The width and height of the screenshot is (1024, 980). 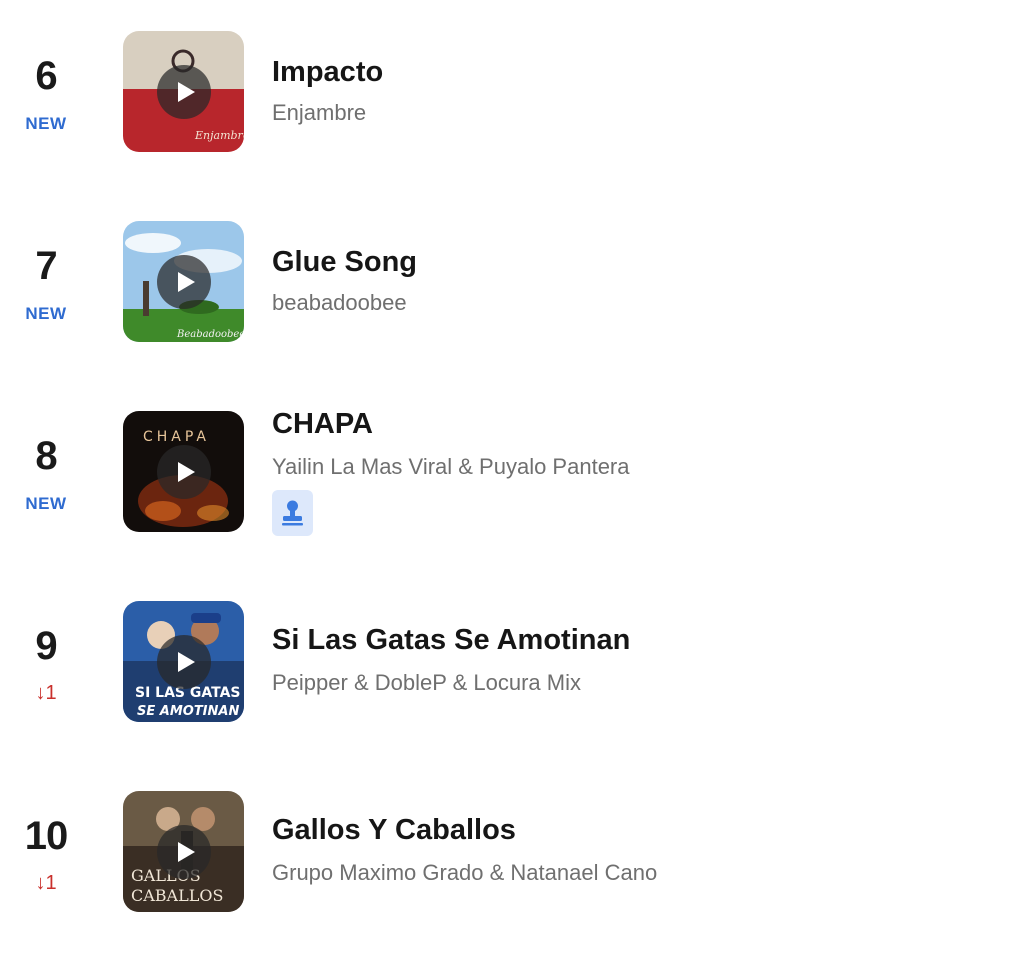 What do you see at coordinates (322, 424) in the screenshot?
I see `song-title: CHAPA` at bounding box center [322, 424].